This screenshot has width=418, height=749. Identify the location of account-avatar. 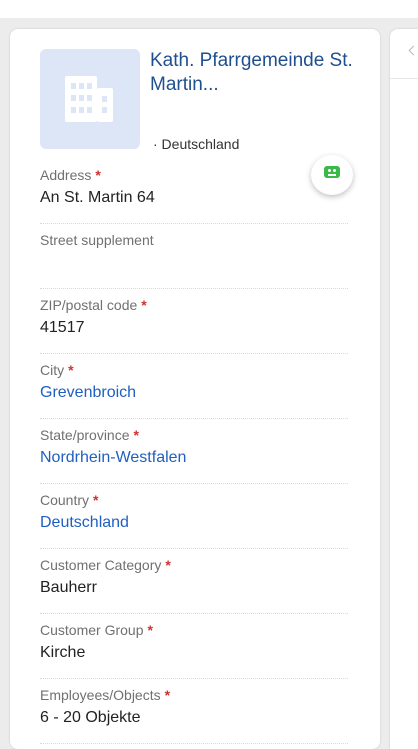
(90, 99).